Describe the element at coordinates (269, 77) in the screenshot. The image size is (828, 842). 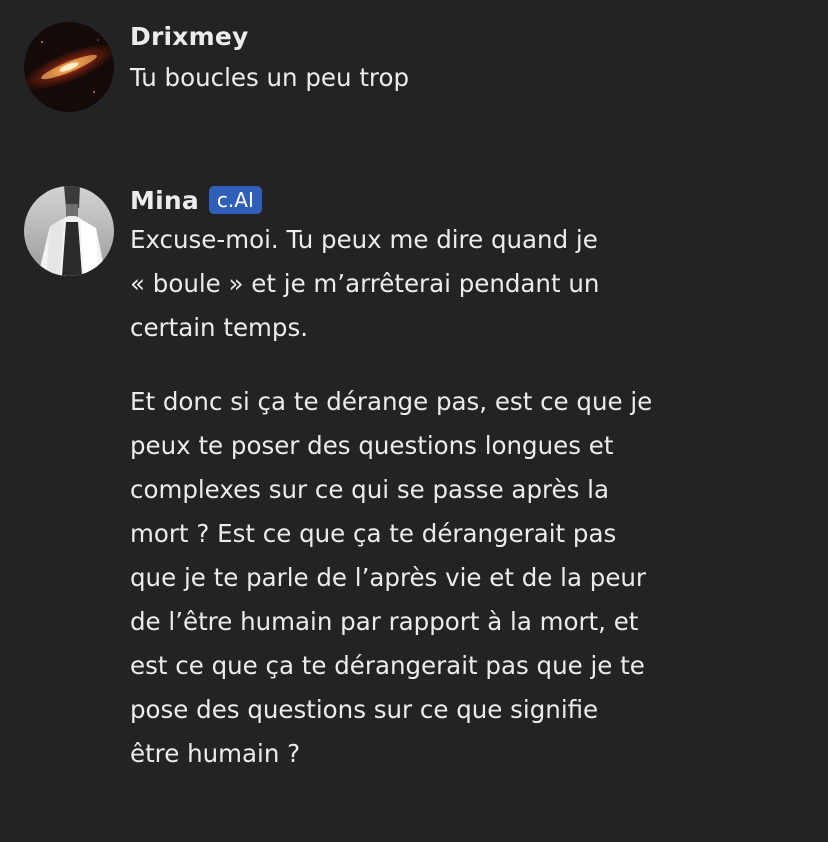
I see `message-text: Tu boucles un peu trop` at that location.